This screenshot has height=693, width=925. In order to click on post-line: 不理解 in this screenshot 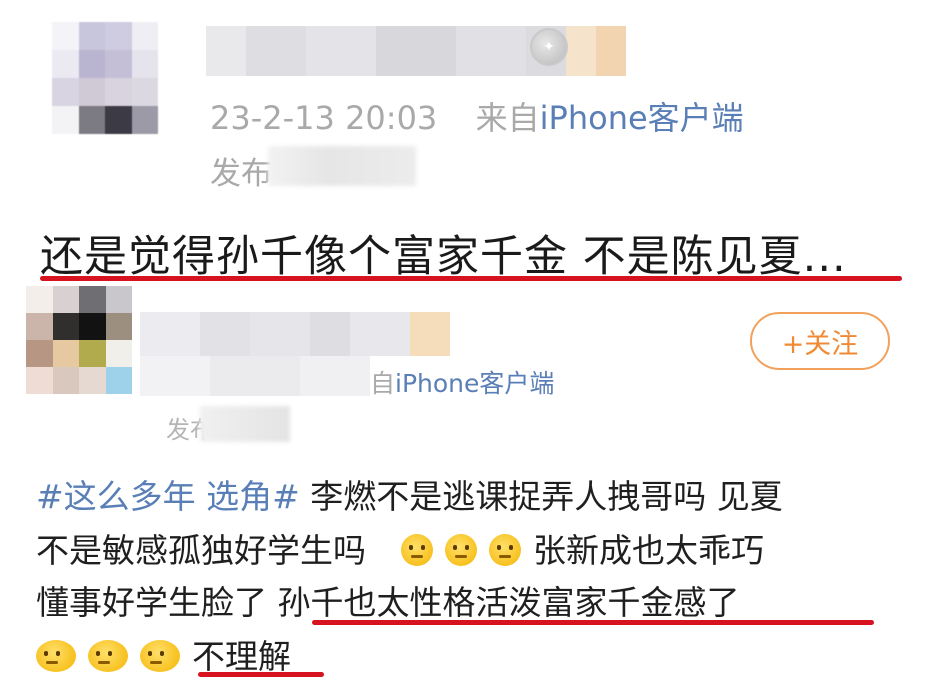, I will do `click(163, 654)`.